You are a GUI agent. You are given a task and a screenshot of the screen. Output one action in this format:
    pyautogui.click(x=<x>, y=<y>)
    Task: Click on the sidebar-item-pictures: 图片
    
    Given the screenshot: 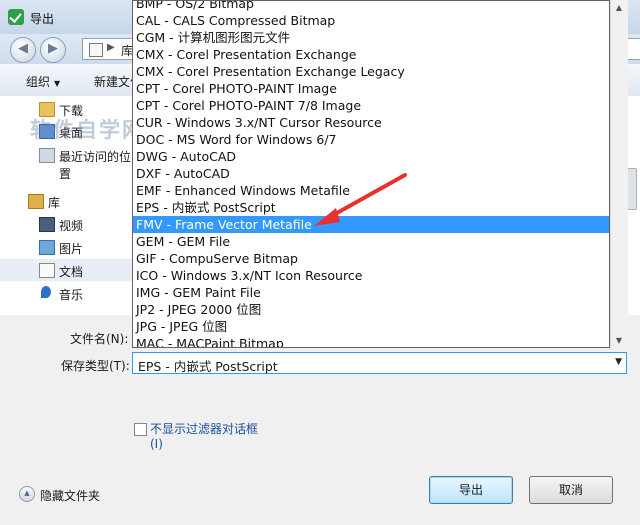 What is the action you would take?
    pyautogui.click(x=66, y=247)
    